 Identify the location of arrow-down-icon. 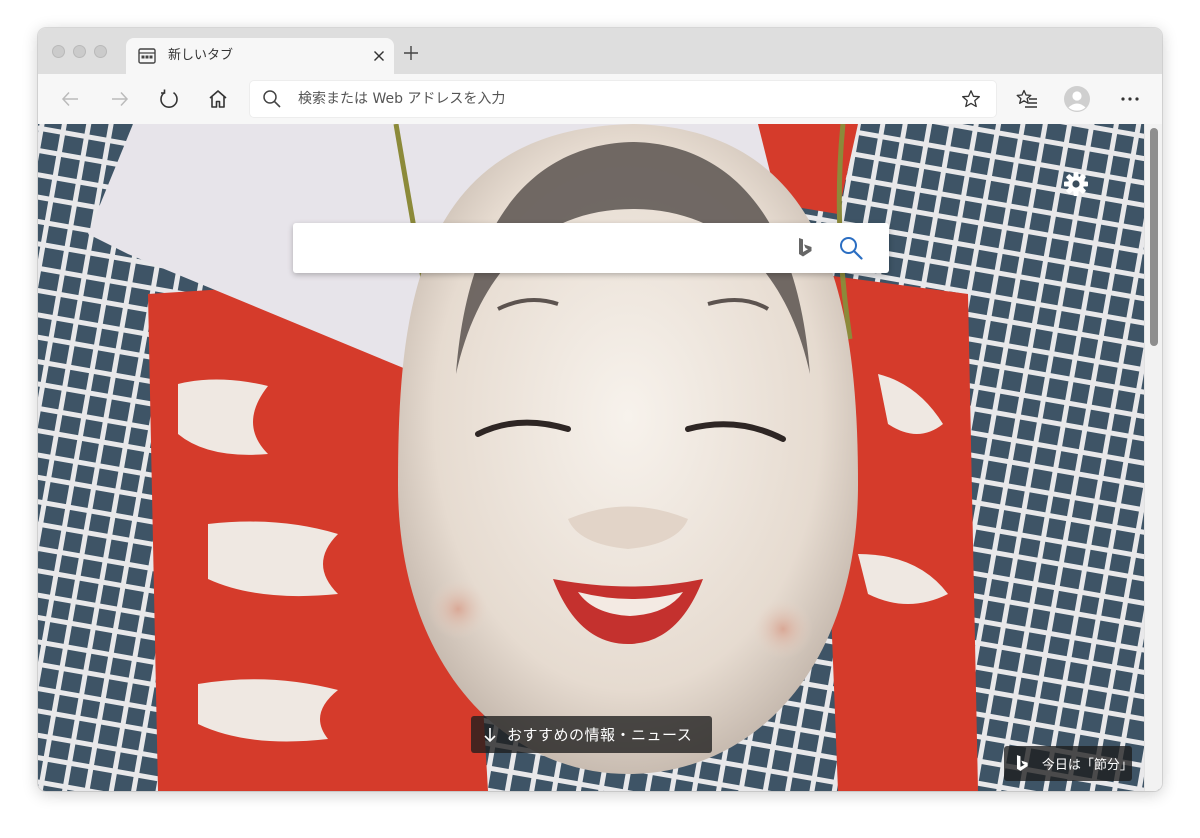
(490, 734).